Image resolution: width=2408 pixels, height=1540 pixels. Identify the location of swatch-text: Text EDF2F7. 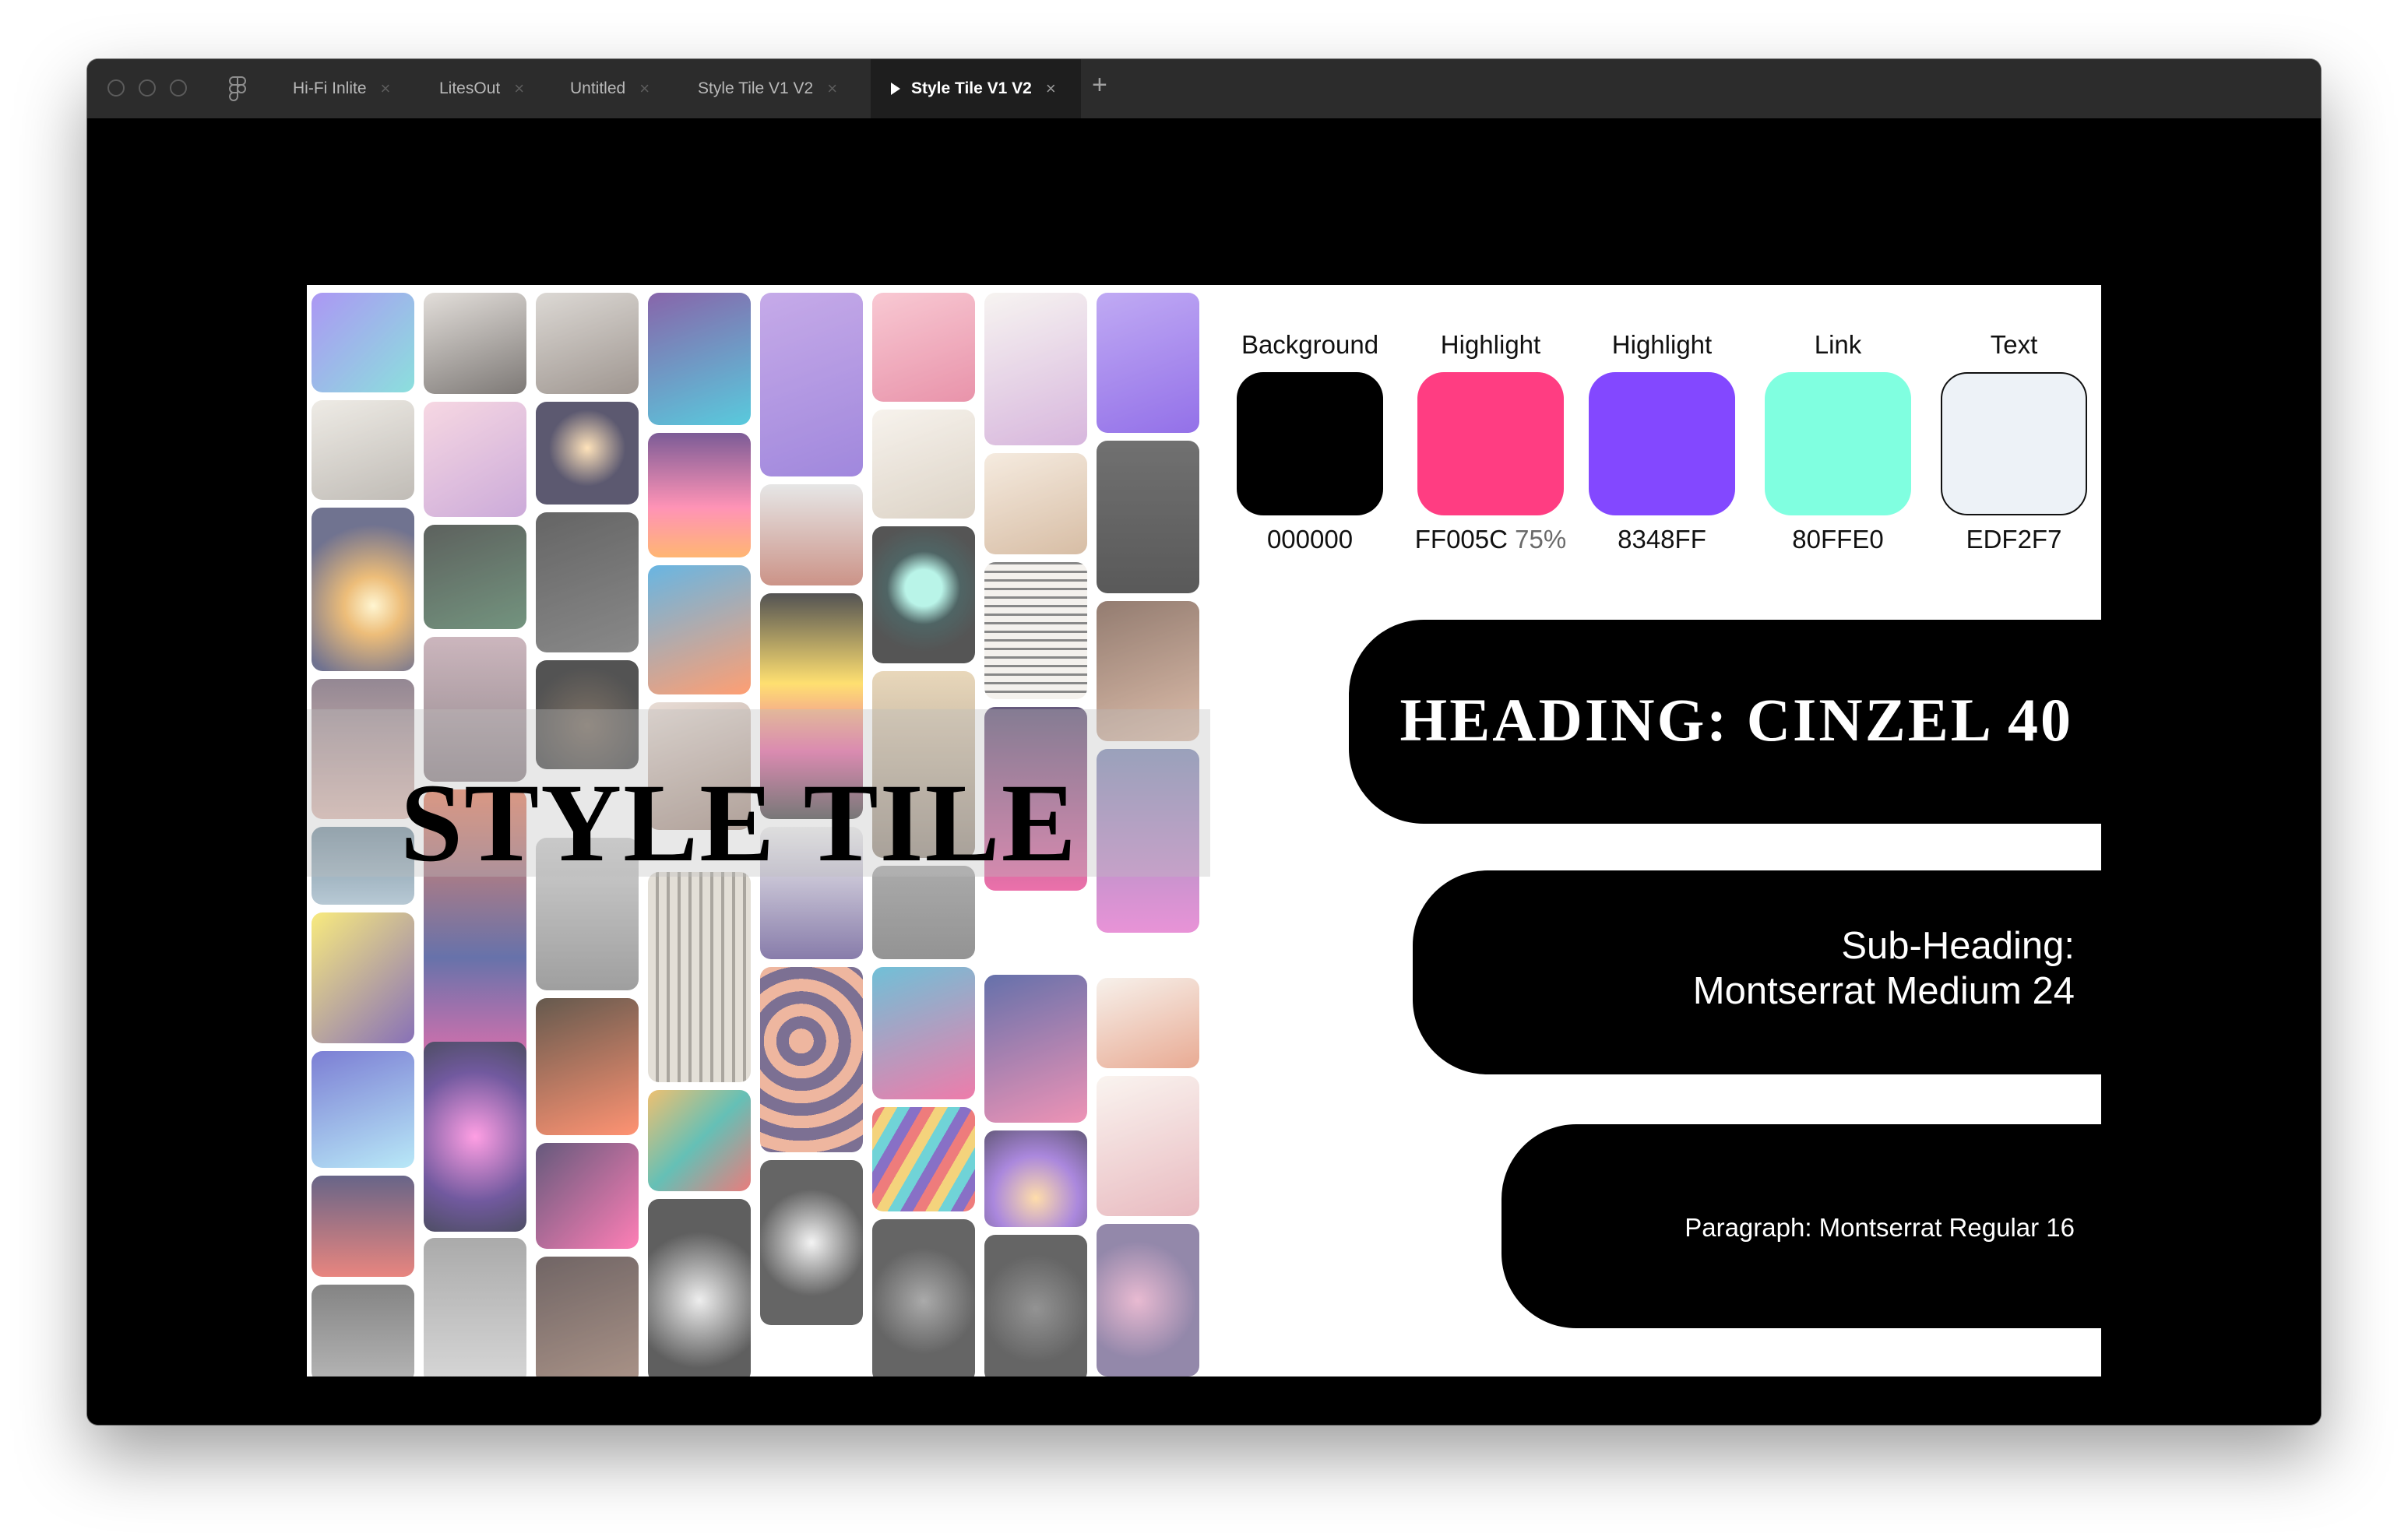
(2014, 442).